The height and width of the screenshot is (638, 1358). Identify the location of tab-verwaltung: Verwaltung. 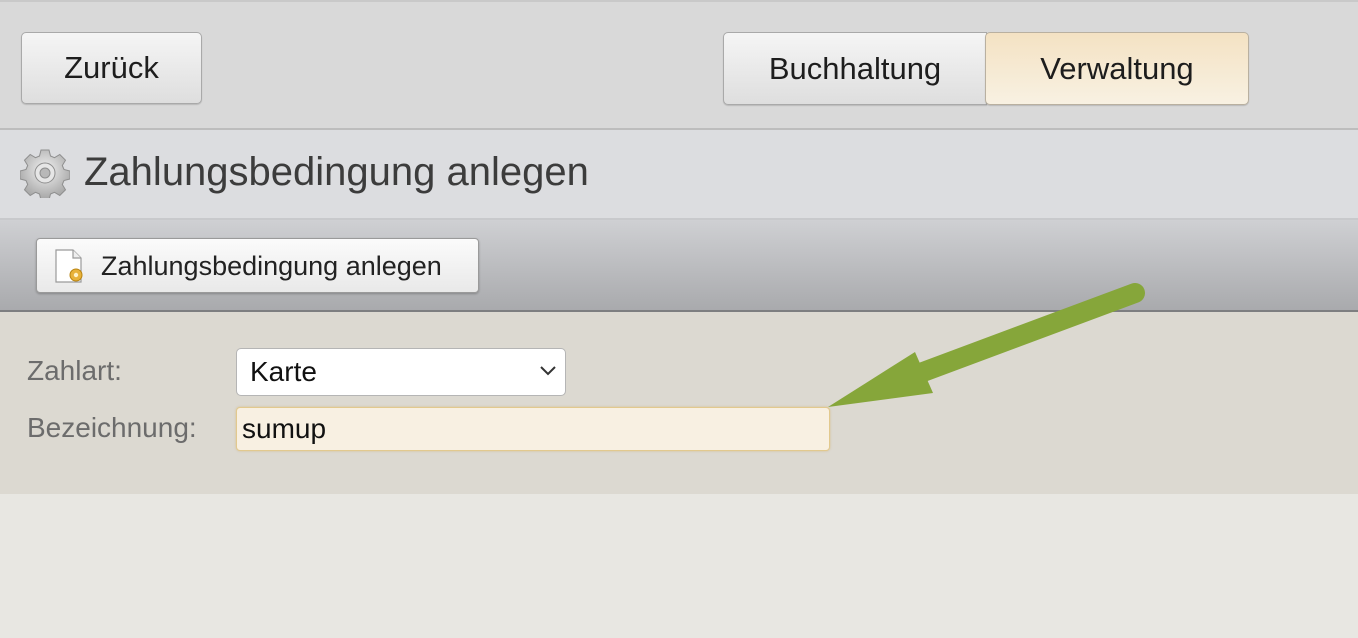
(1117, 68).